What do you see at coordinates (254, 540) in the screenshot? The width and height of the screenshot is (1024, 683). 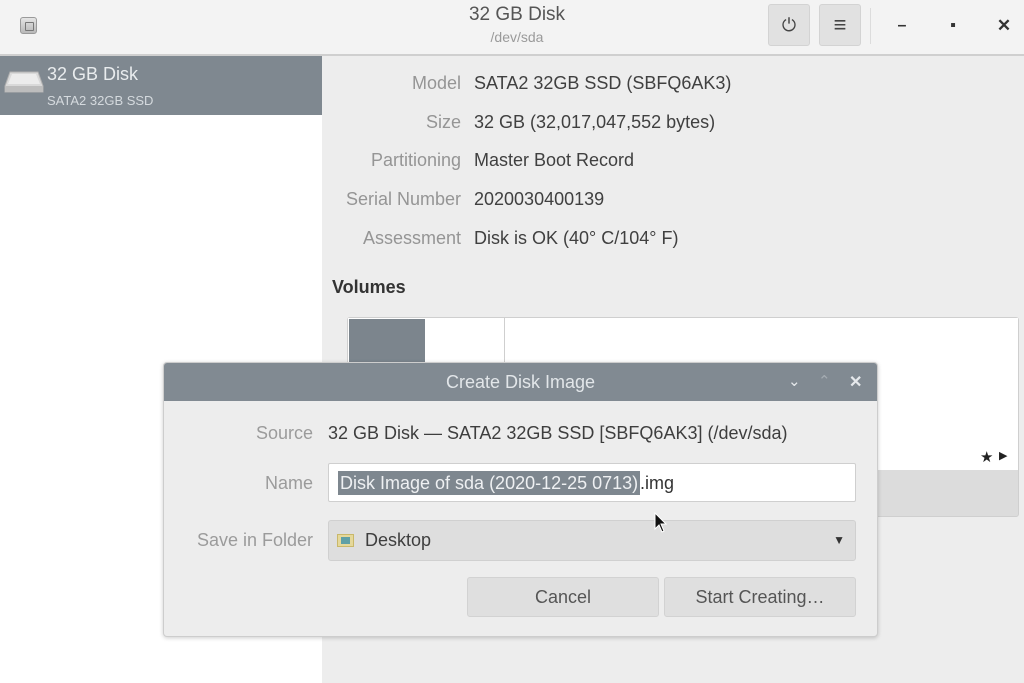 I see `folder-label: Save in Folder` at bounding box center [254, 540].